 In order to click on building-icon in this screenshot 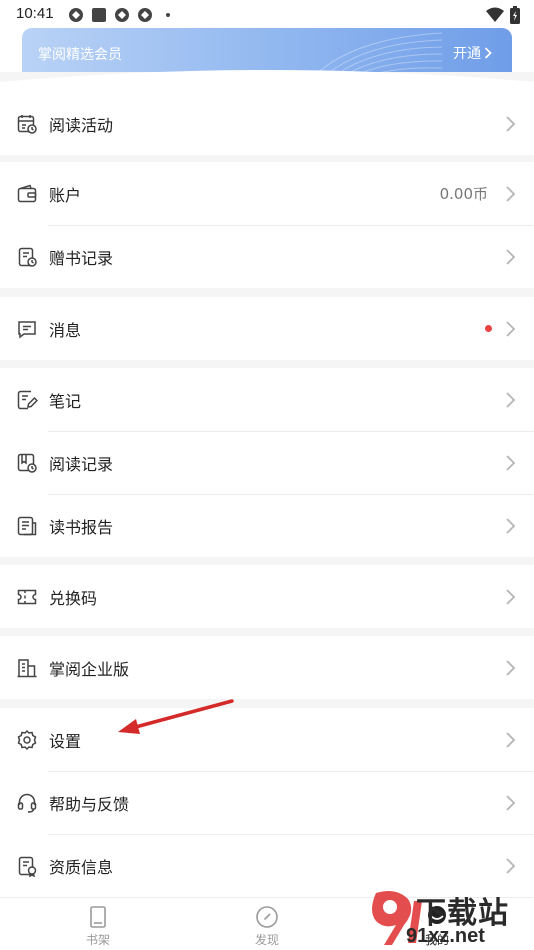, I will do `click(27, 667)`.